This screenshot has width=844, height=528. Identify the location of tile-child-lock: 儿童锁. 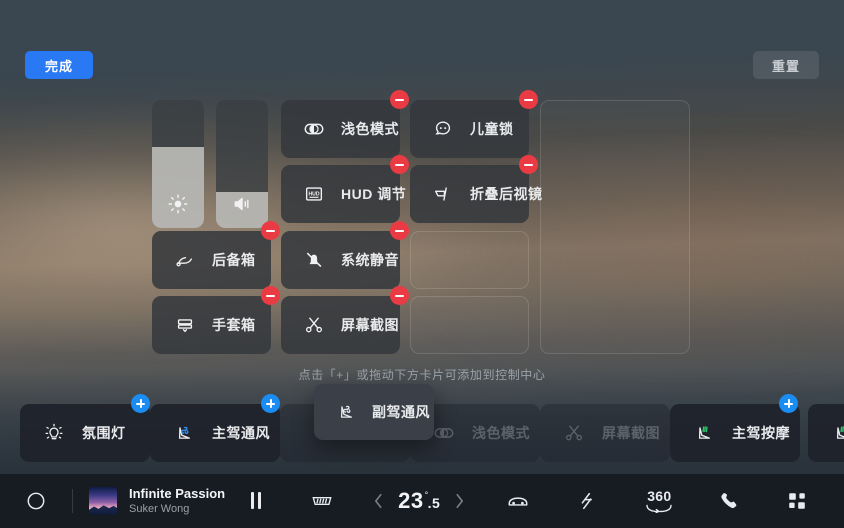
(469, 129).